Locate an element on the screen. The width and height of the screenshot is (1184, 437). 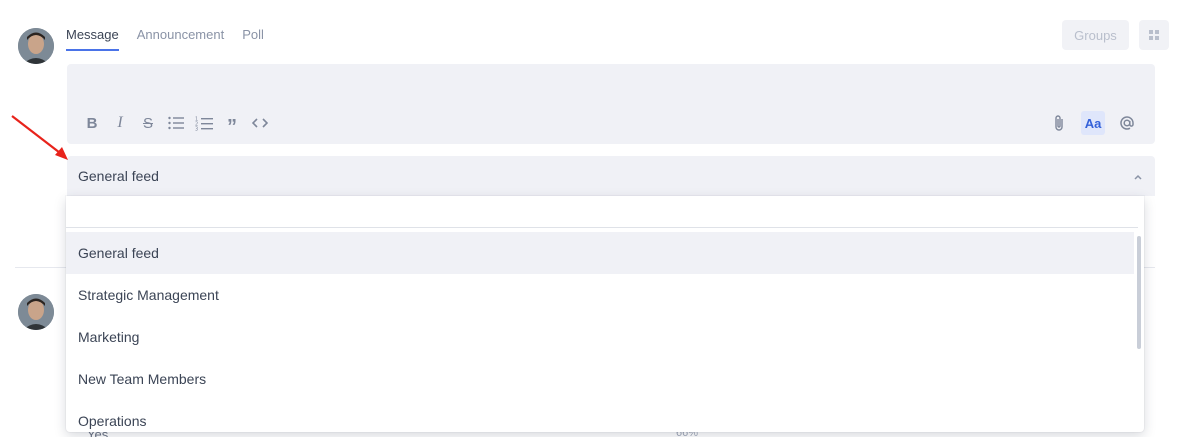
tab-poll: Poll is located at coordinates (253, 39).